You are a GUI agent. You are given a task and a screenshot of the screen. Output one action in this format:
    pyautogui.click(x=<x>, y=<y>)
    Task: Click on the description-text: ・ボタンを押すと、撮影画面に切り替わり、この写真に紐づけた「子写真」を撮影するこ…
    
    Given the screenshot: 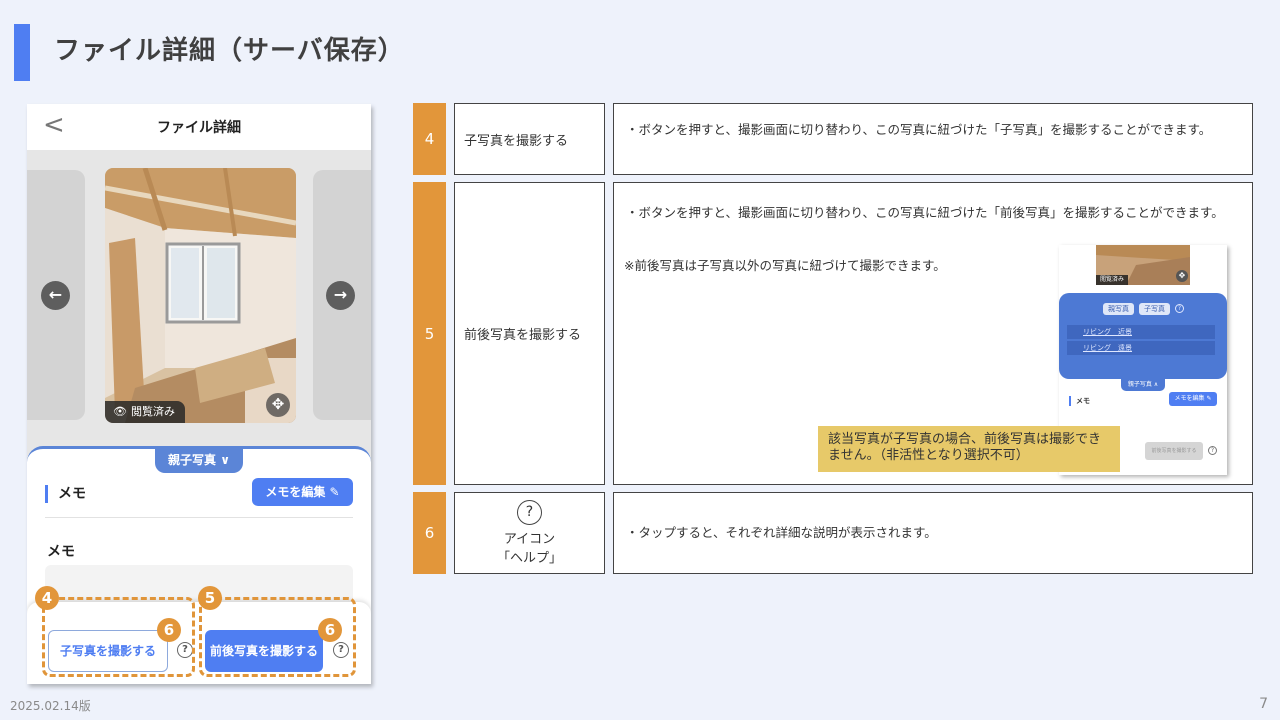 What is the action you would take?
    pyautogui.click(x=919, y=129)
    